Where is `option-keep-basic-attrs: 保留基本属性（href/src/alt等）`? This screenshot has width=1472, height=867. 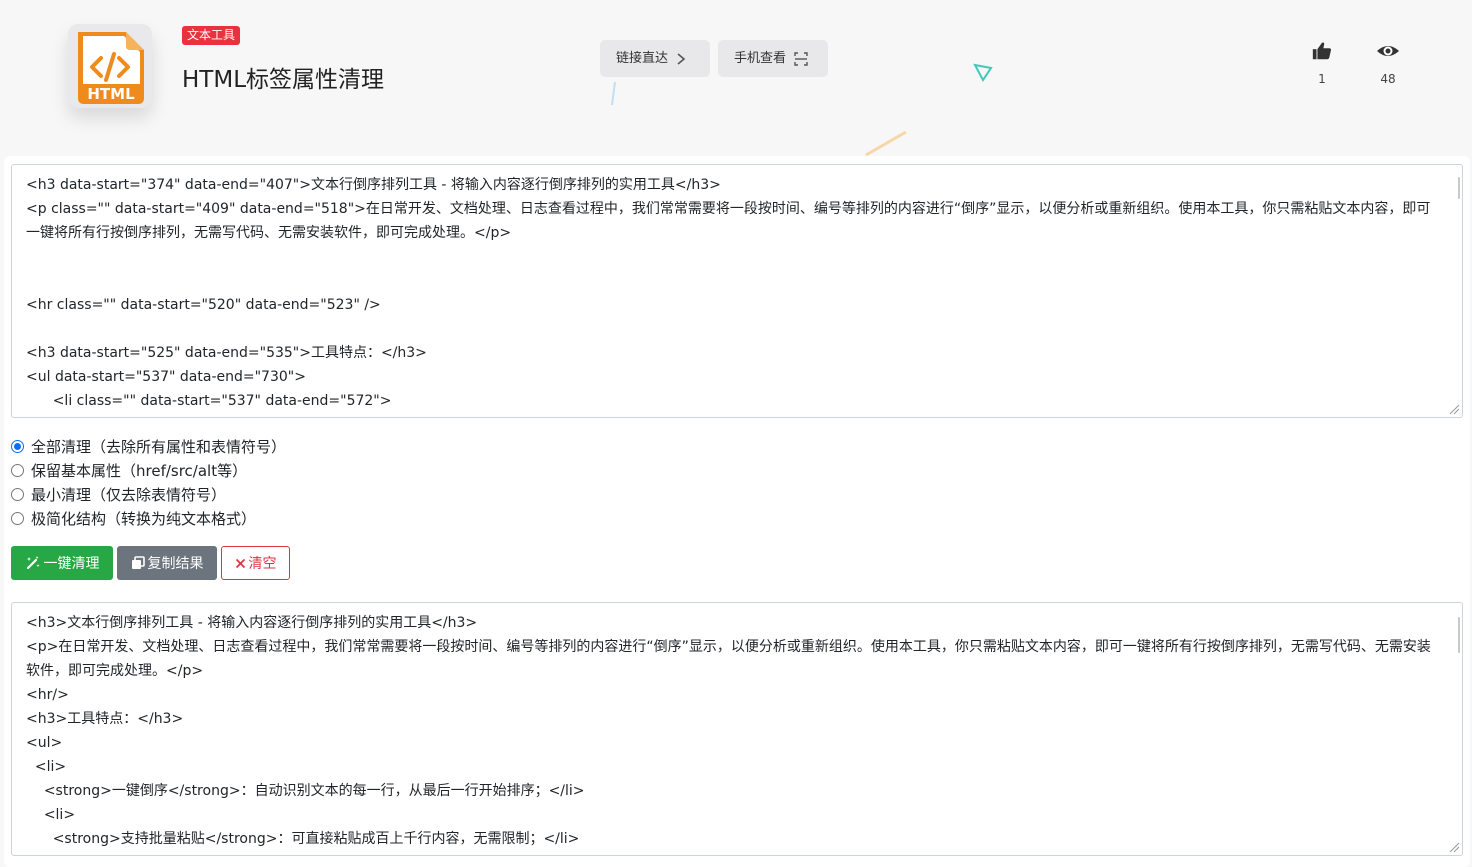
option-keep-basic-attrs: 保留基本属性（href/src/alt等） is located at coordinates (148, 470).